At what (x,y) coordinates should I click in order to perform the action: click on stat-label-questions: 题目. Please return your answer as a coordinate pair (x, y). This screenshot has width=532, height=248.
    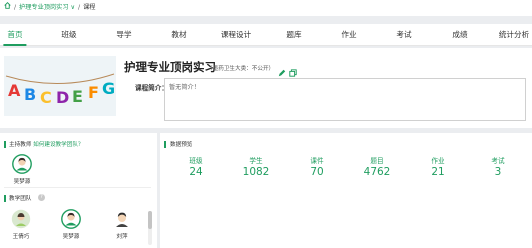
    Looking at the image, I should click on (377, 161).